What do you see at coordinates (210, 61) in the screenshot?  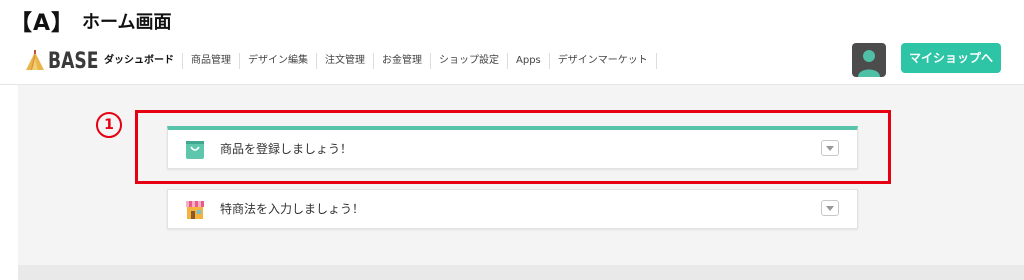 I see `nav-products: 商品管理` at bounding box center [210, 61].